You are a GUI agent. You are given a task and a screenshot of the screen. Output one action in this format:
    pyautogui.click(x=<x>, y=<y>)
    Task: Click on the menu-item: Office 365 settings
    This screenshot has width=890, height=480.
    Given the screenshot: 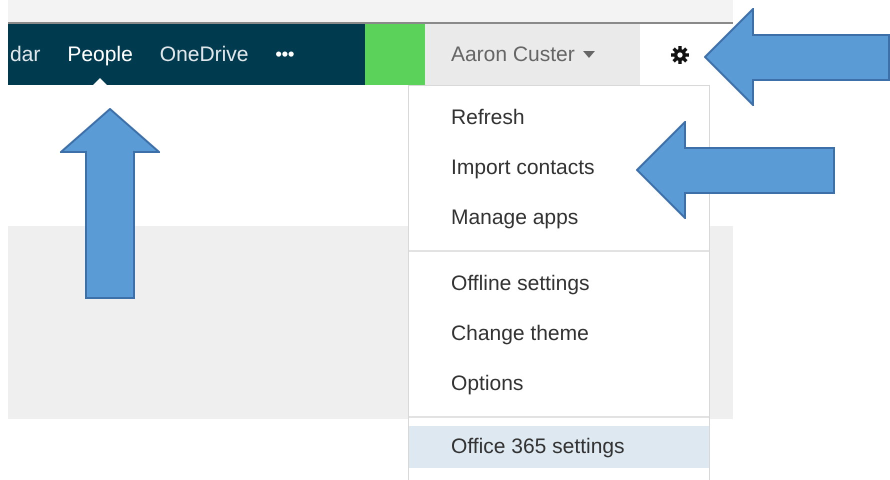 What is the action you would take?
    pyautogui.click(x=559, y=447)
    